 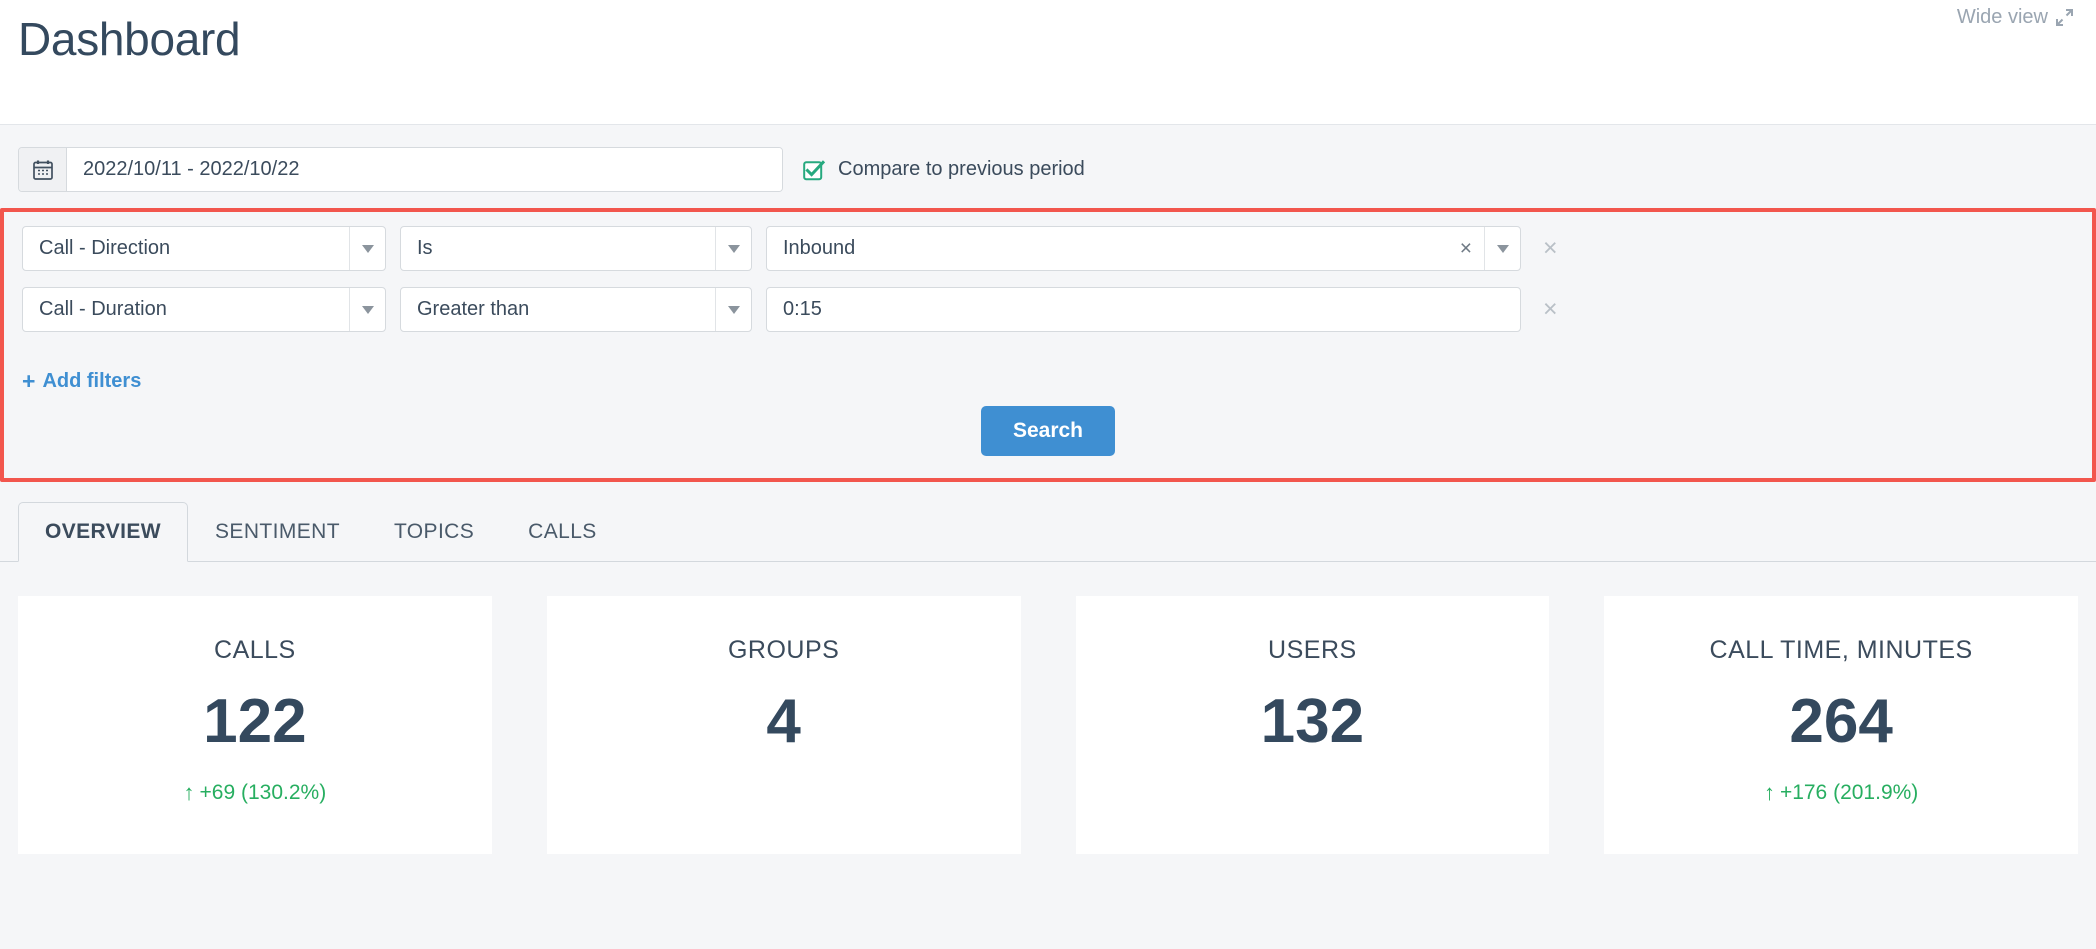 I want to click on date-range-control, so click(x=400, y=169).